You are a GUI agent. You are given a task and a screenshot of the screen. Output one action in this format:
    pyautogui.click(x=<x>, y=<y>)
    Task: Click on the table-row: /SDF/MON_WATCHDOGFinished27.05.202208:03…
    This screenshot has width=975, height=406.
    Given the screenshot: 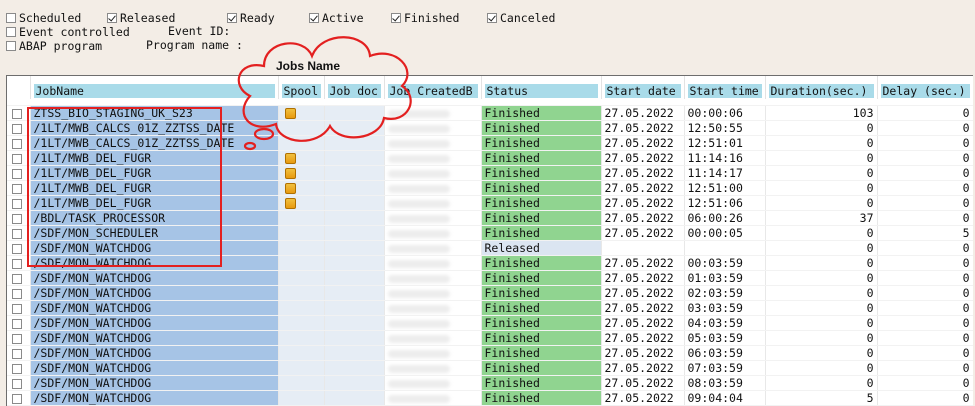 What is the action you would take?
    pyautogui.click(x=490, y=383)
    